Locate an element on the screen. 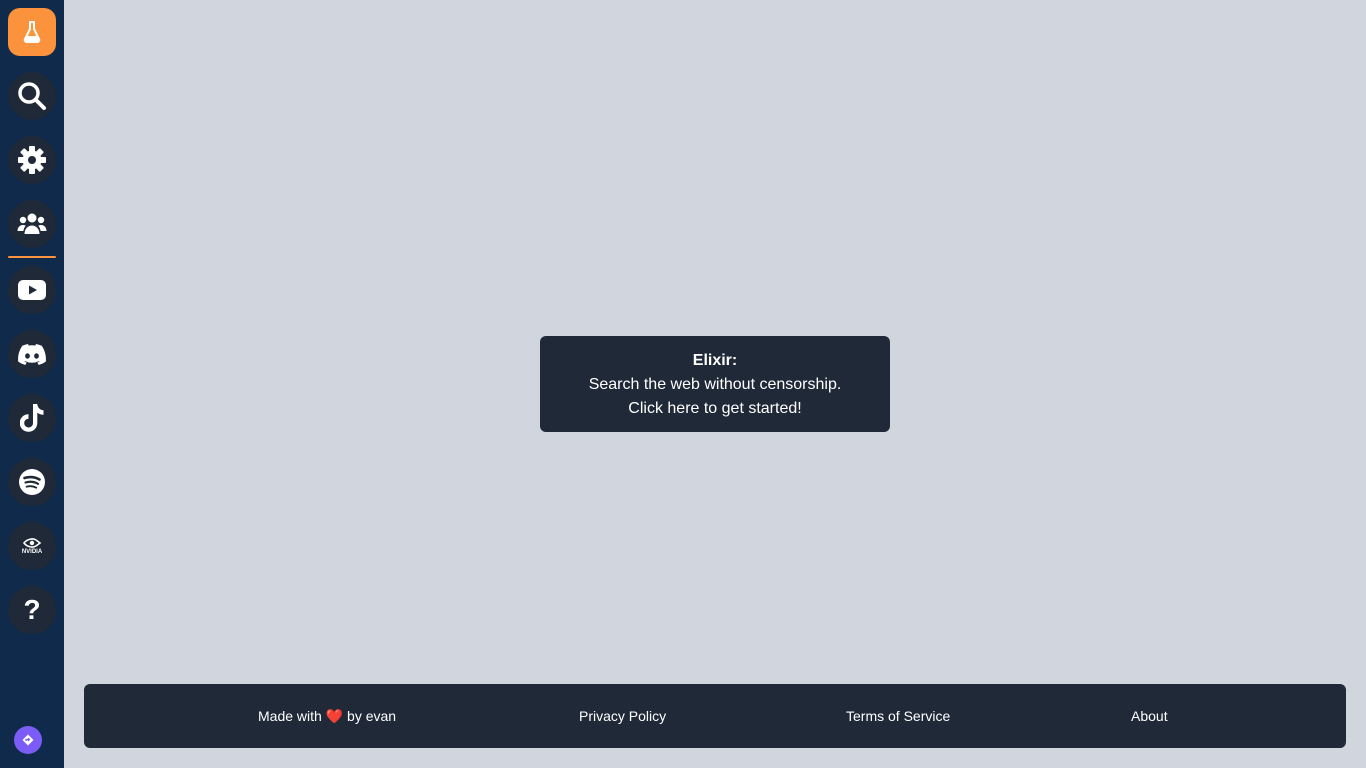 This screenshot has width=1366, height=768. diamond-arrow-icon is located at coordinates (28, 740).